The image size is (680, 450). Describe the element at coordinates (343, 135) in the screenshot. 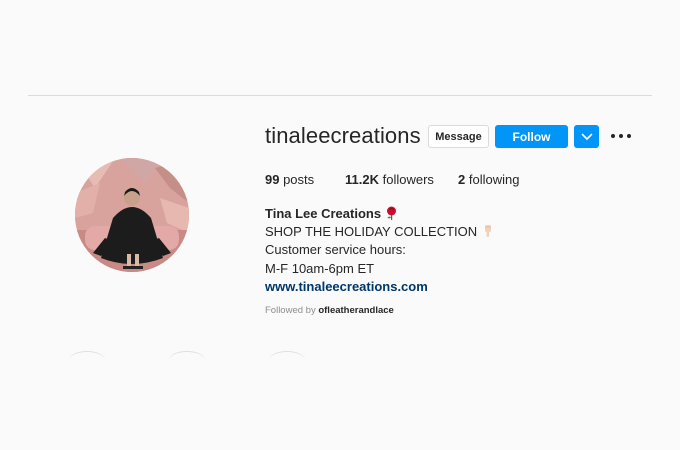

I see `username: tinaleecreations` at that location.